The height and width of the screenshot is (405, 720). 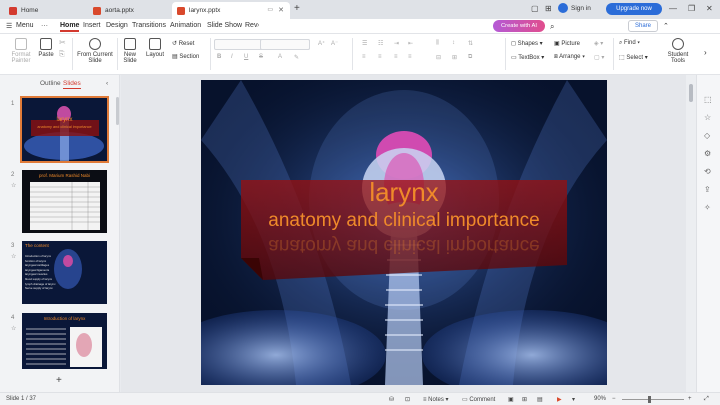 What do you see at coordinates (574, 8) in the screenshot?
I see `sign-in-button: Sign in` at bounding box center [574, 8].